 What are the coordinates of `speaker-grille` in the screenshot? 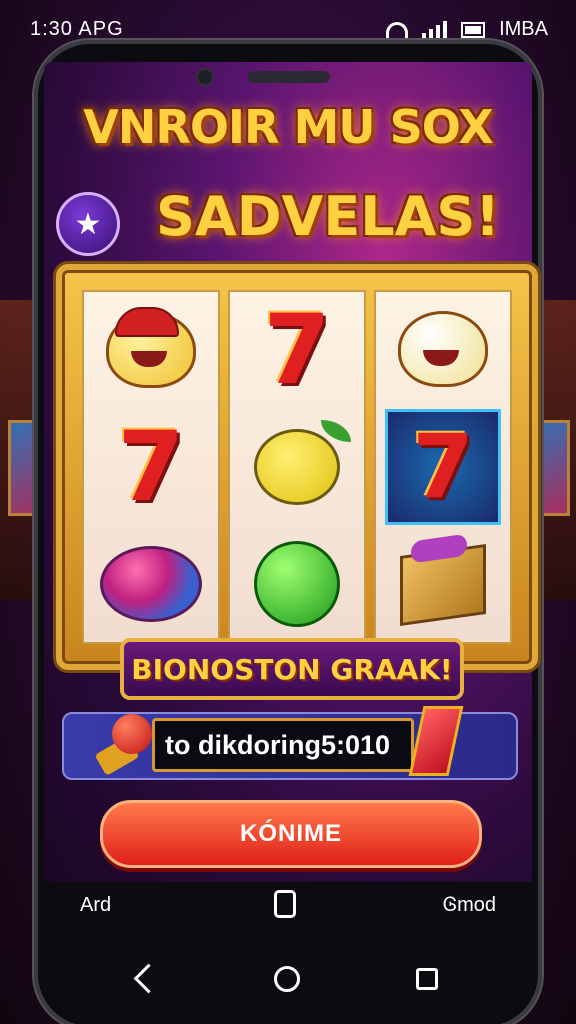 It's located at (289, 77).